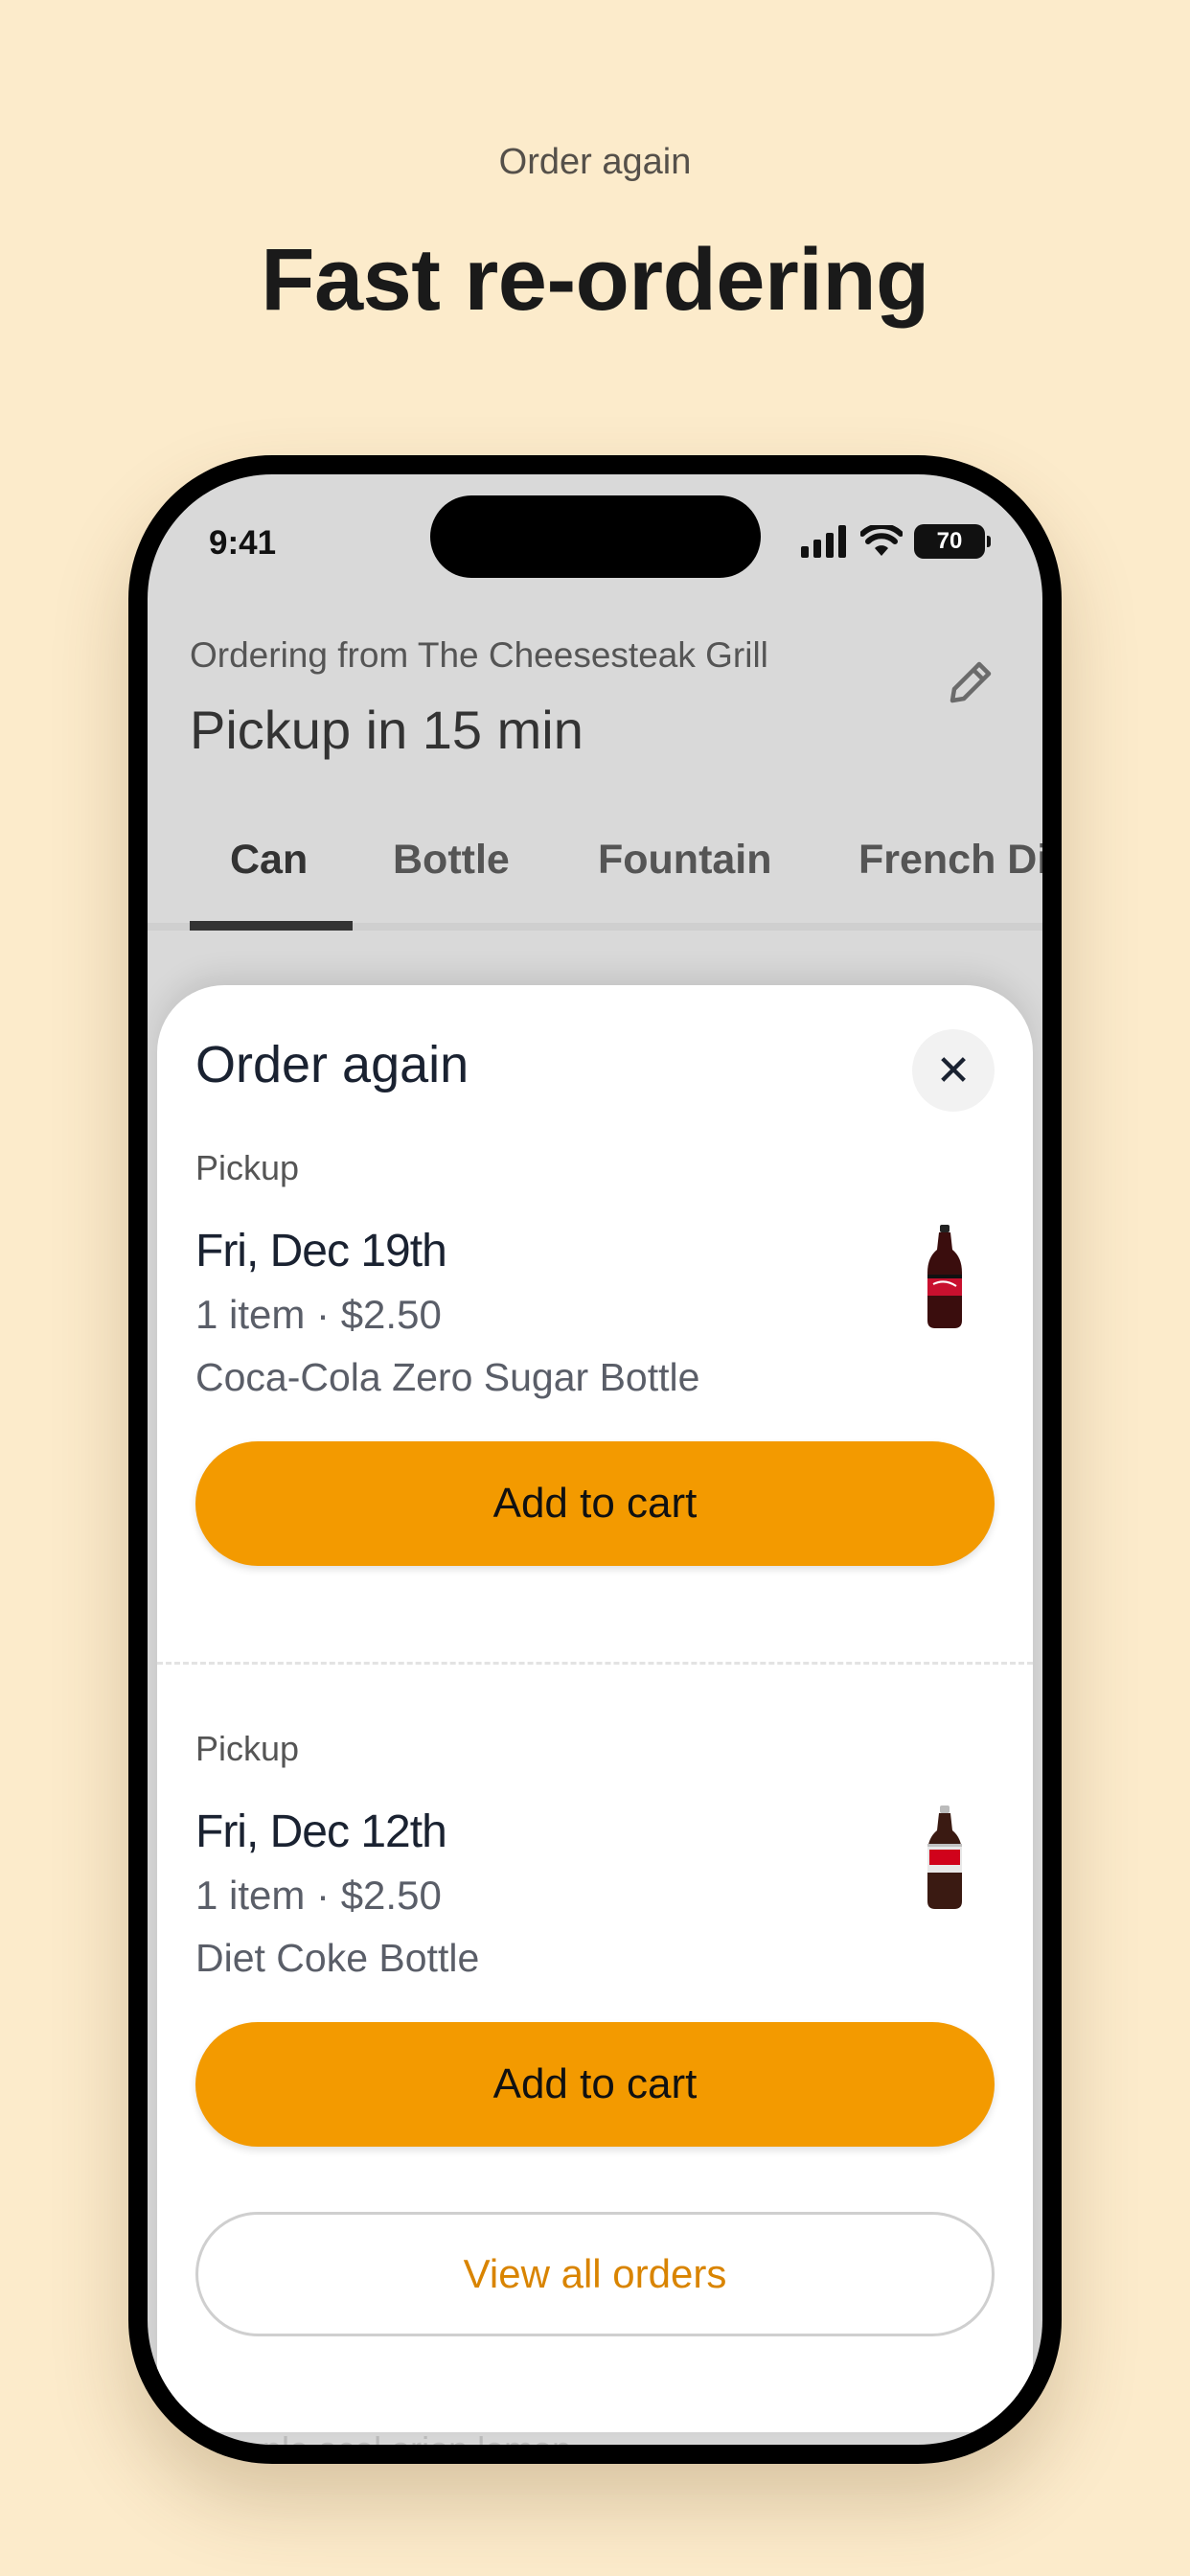 The width and height of the screenshot is (1190, 2576). What do you see at coordinates (387, 730) in the screenshot?
I see `pickup-eta: Pickup in 15 min` at bounding box center [387, 730].